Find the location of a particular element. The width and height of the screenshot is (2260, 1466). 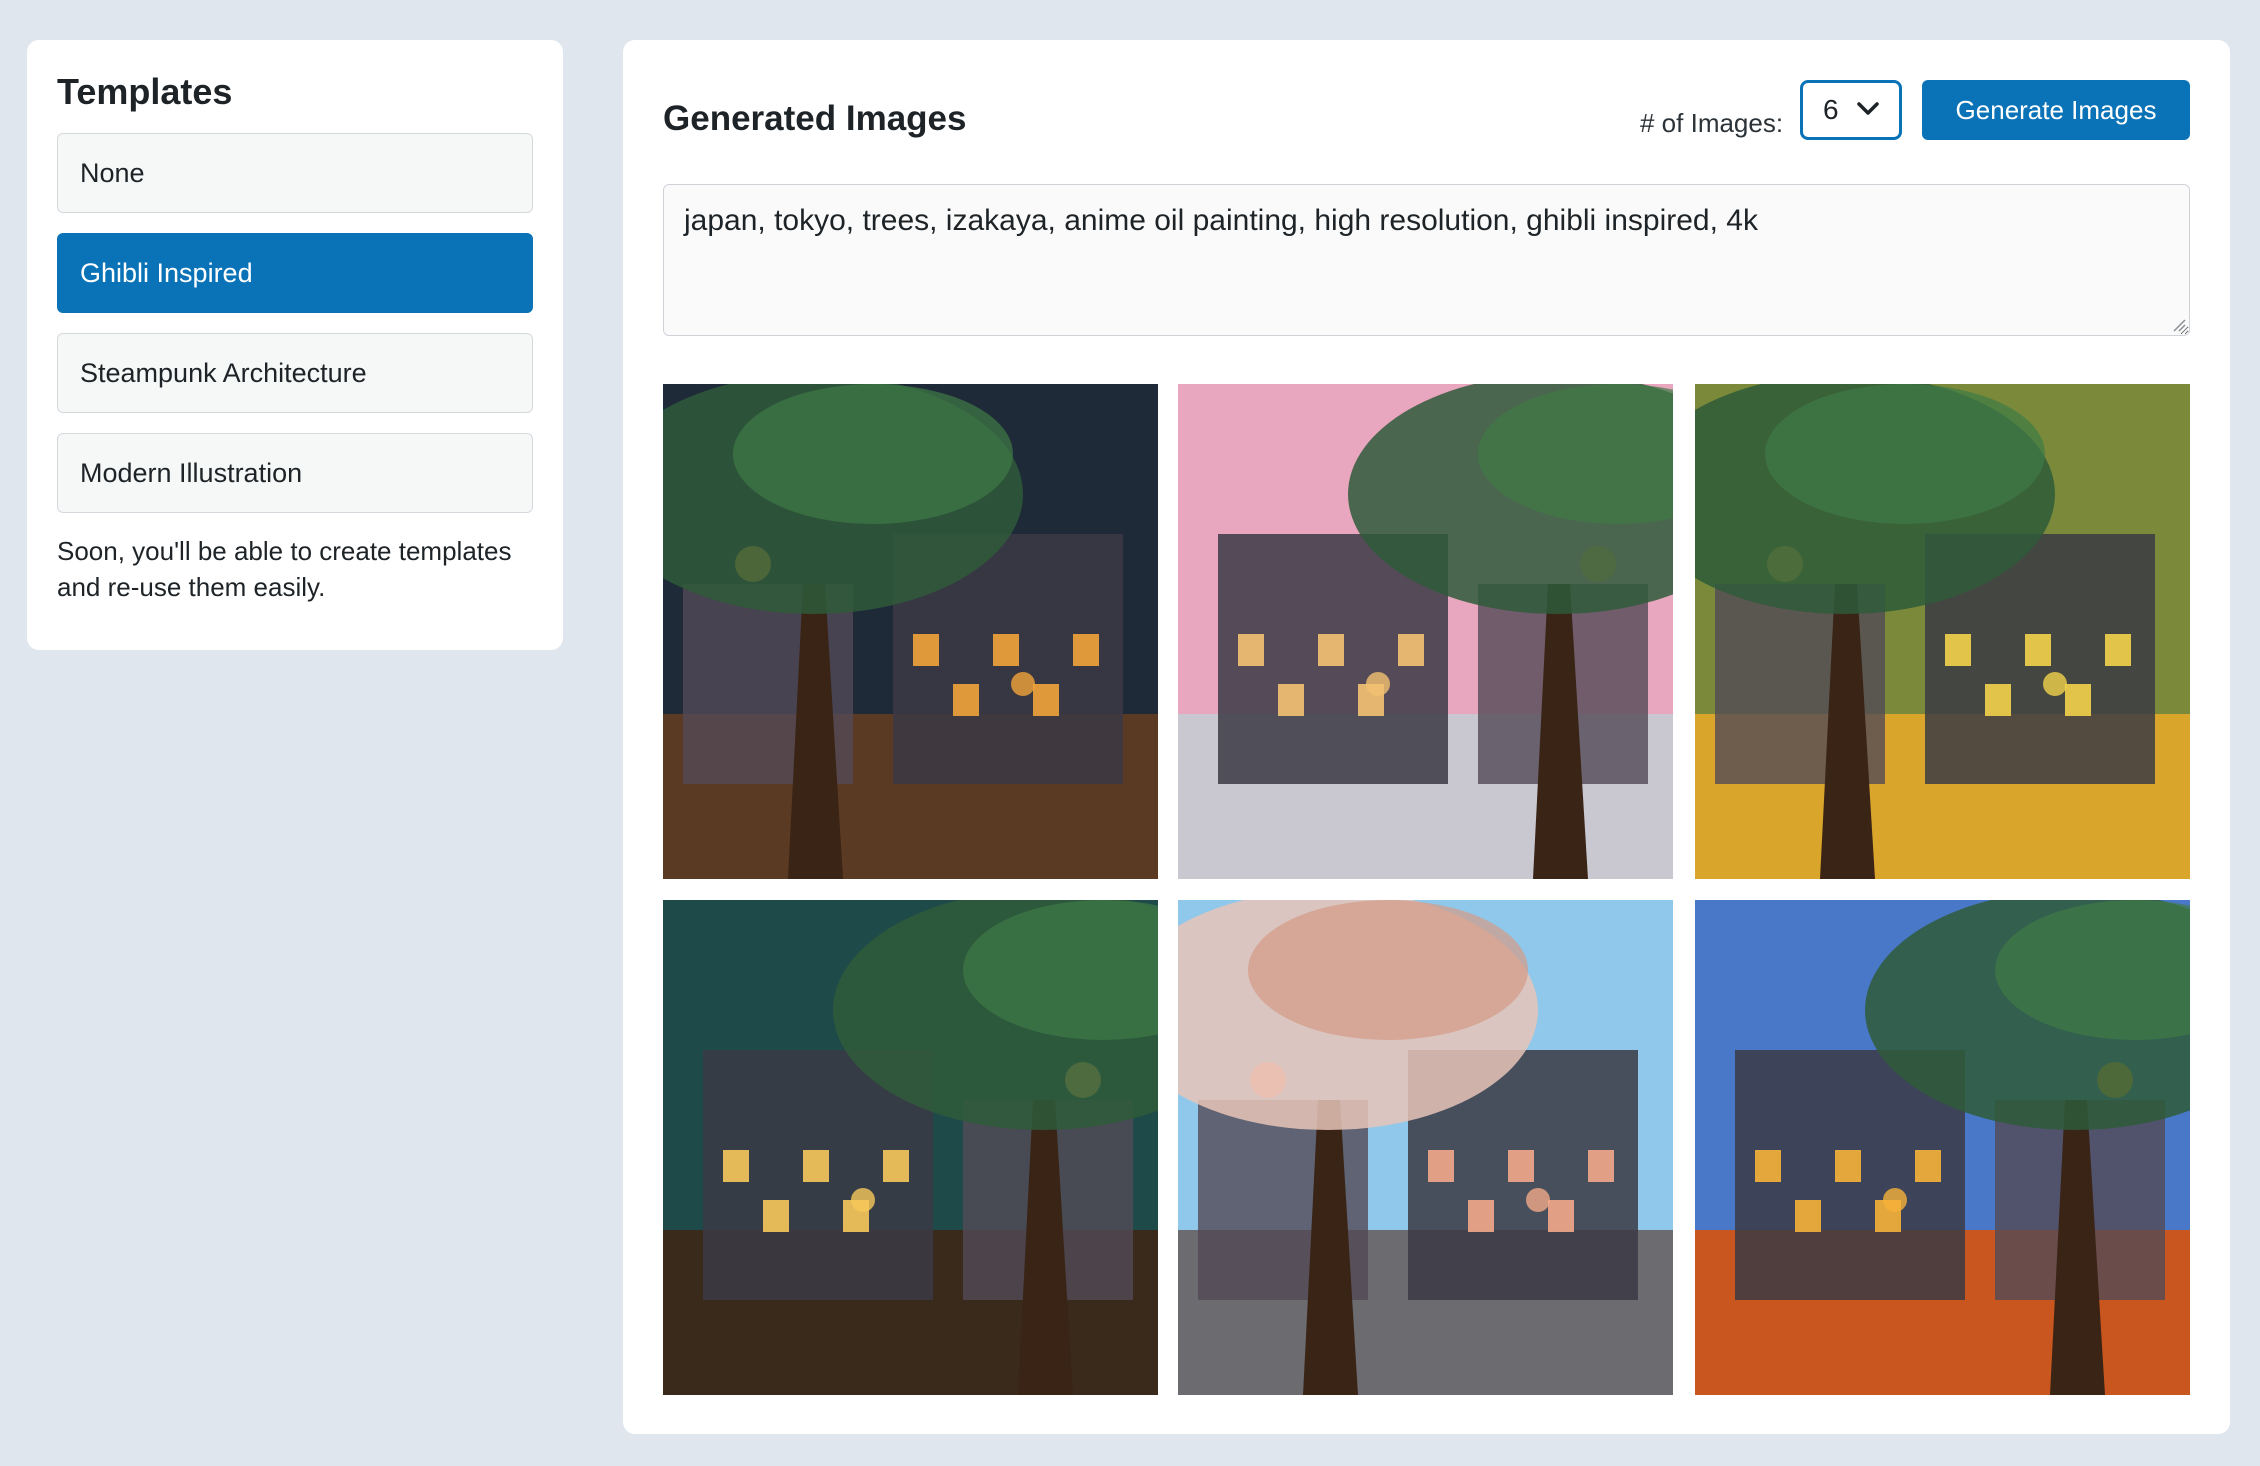

generated-images-title: Generated Images is located at coordinates (815, 118).